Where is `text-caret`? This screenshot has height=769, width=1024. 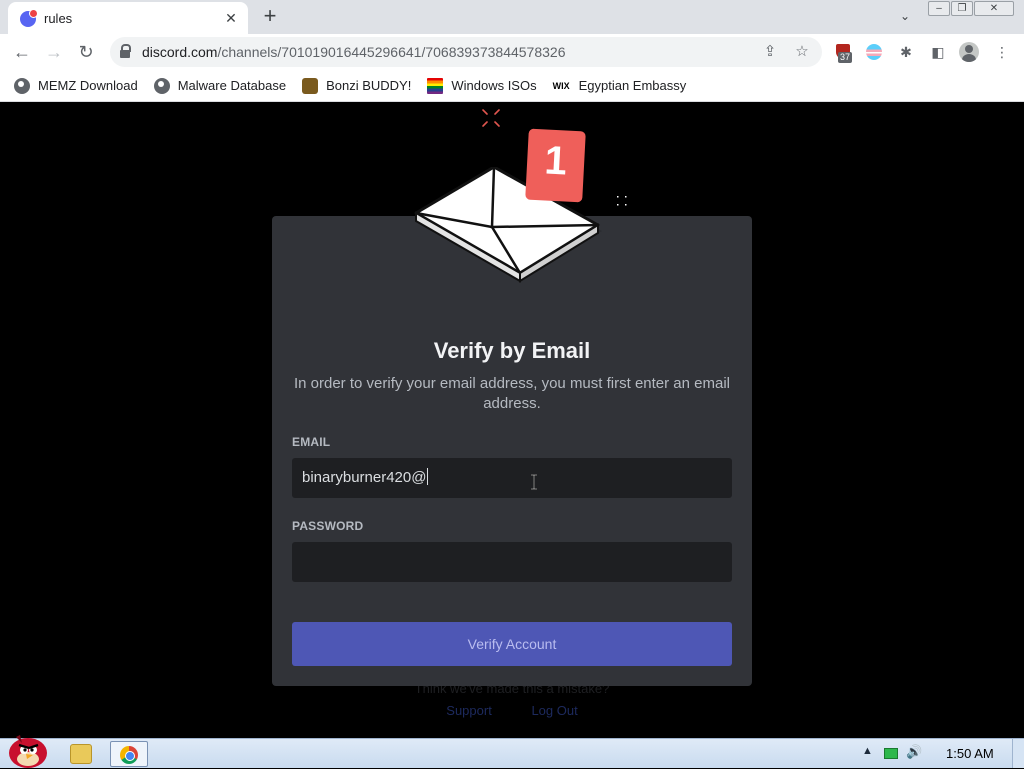
text-caret is located at coordinates (428, 476).